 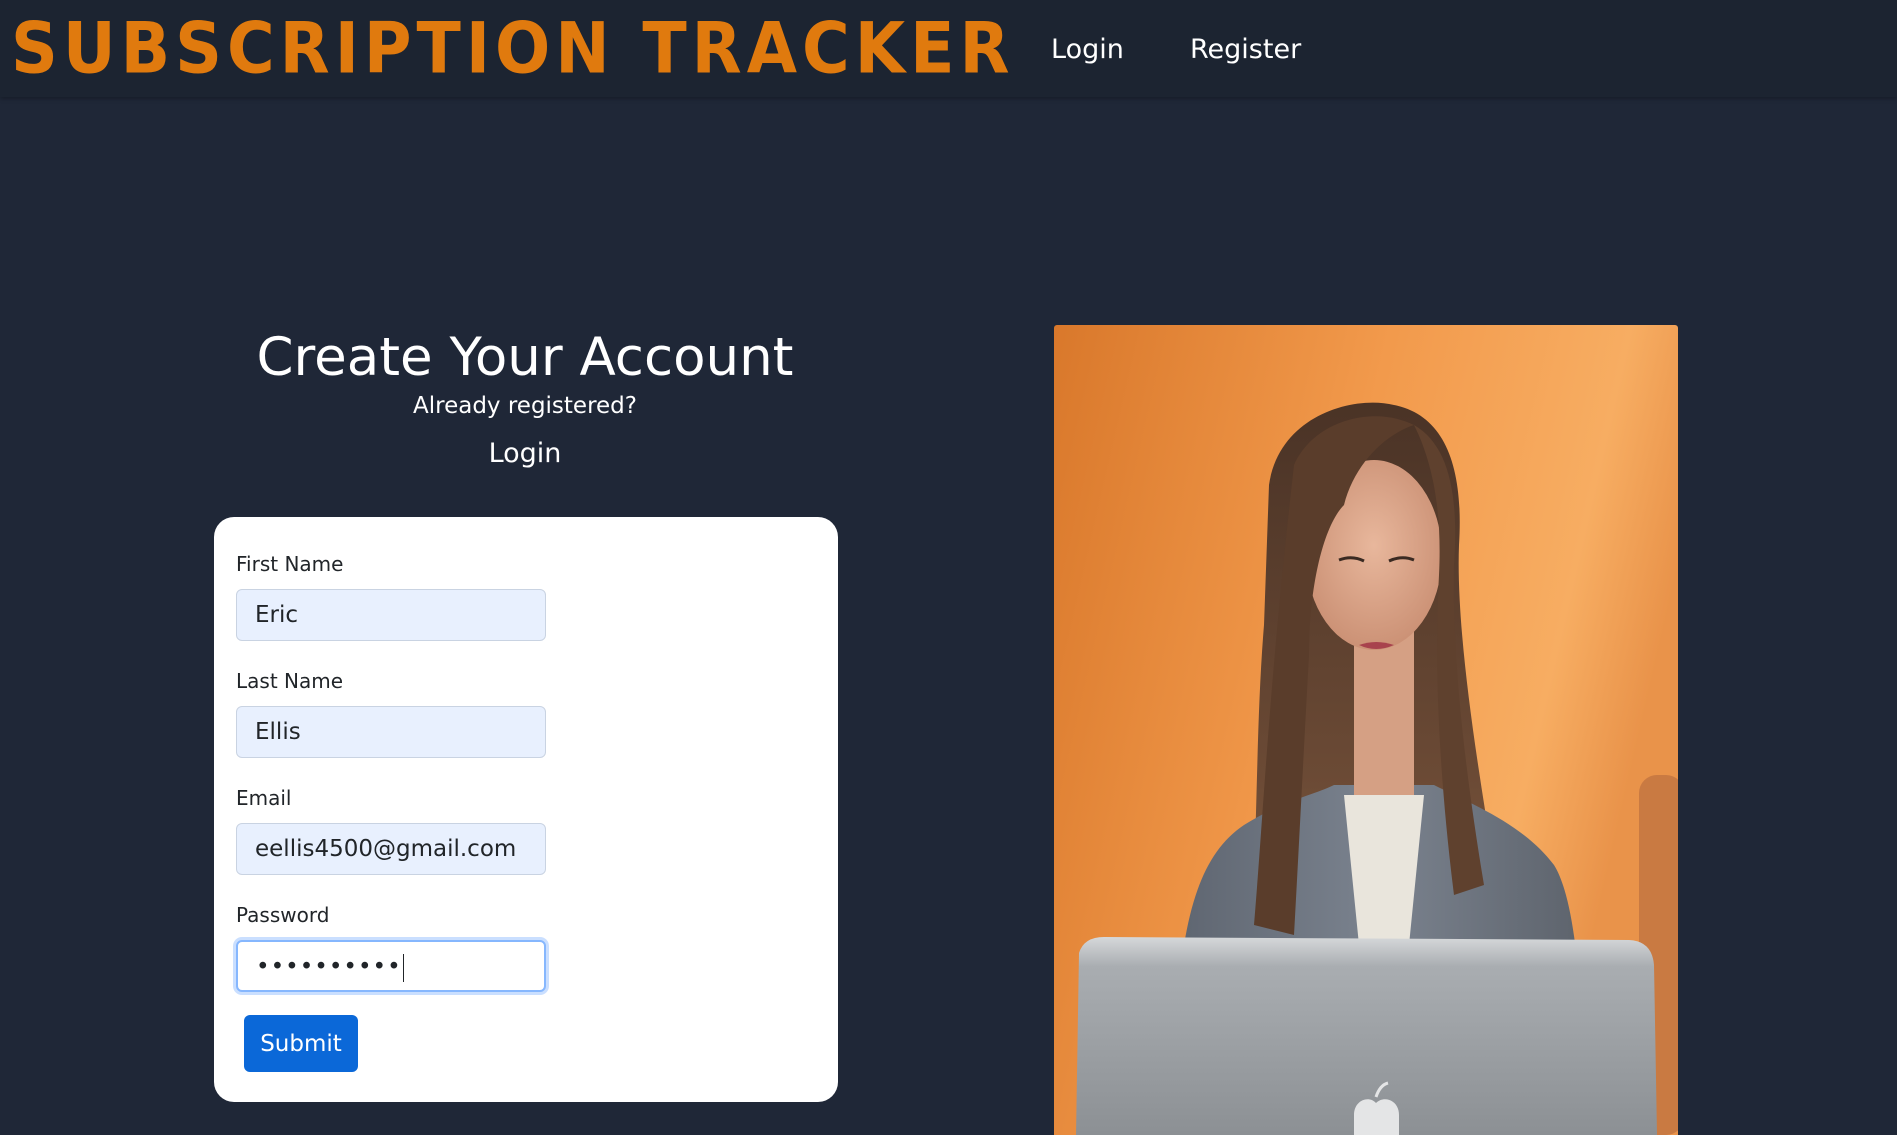 I want to click on nav-login-link: Login, so click(x=1087, y=49).